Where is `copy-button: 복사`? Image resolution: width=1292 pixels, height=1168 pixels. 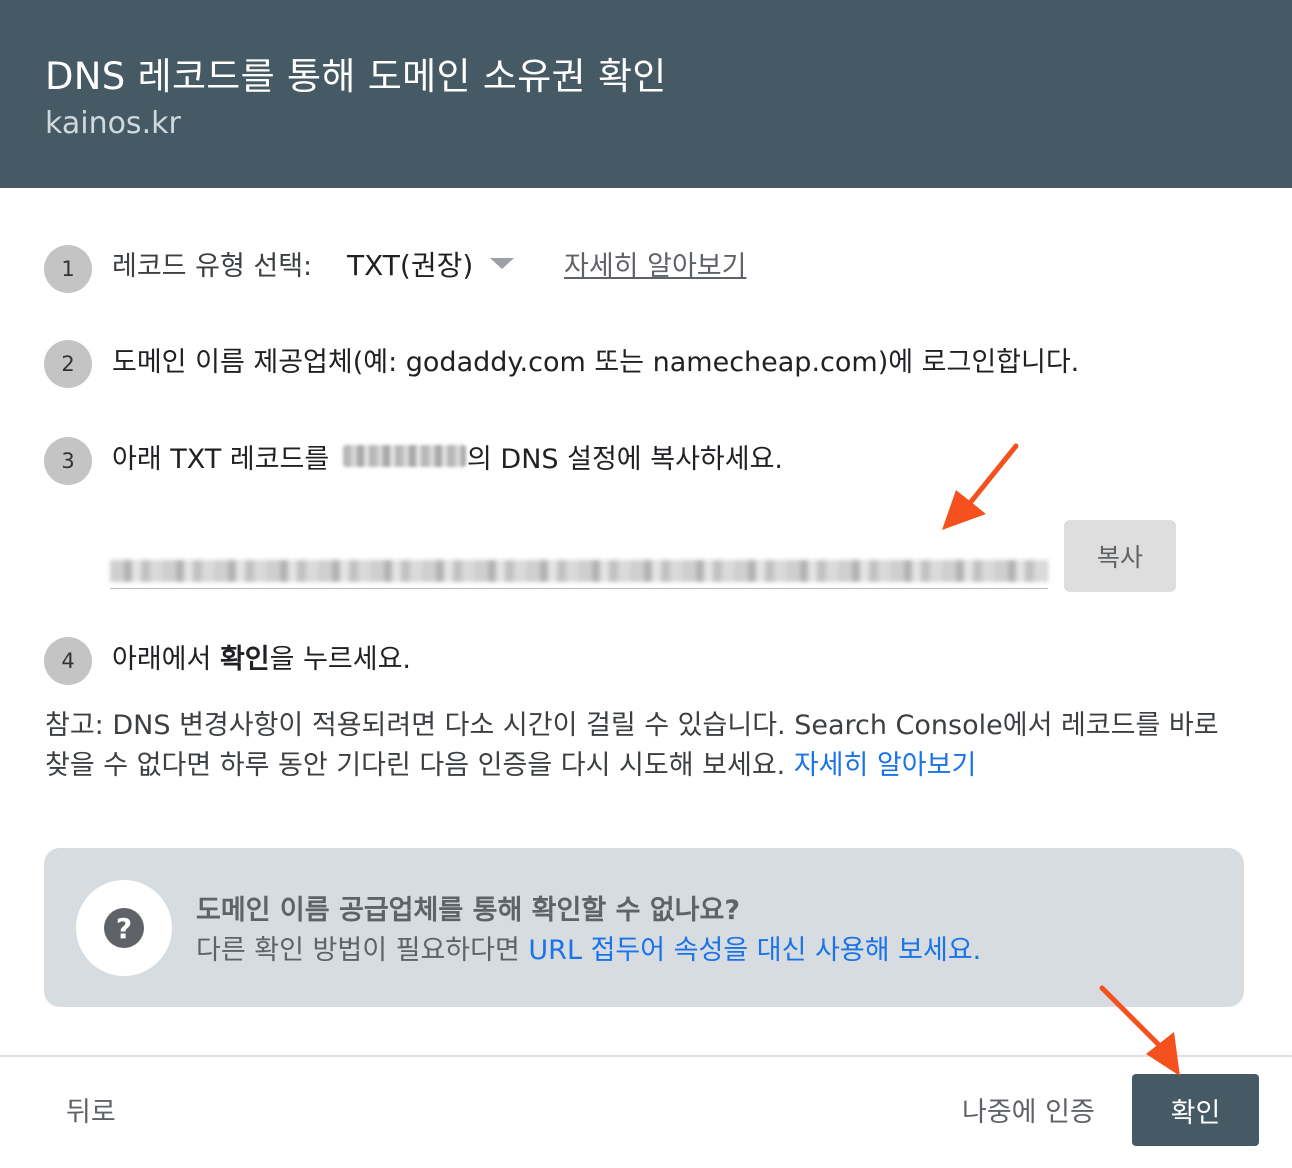
copy-button: 복사 is located at coordinates (1120, 556).